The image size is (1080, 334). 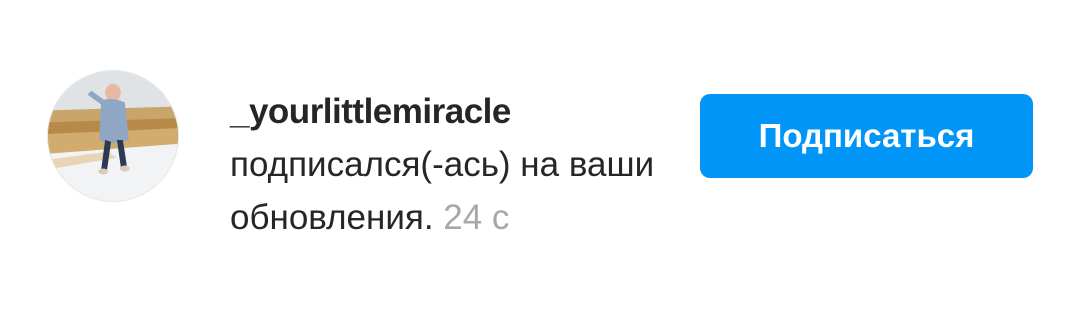 What do you see at coordinates (476, 217) in the screenshot?
I see `timestamp: 24 с` at bounding box center [476, 217].